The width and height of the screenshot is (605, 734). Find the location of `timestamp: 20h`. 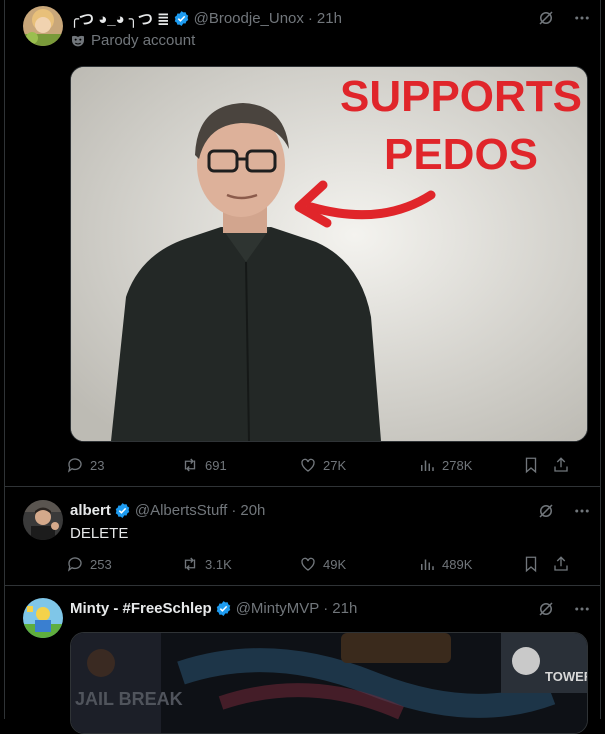

timestamp: 20h is located at coordinates (252, 510).